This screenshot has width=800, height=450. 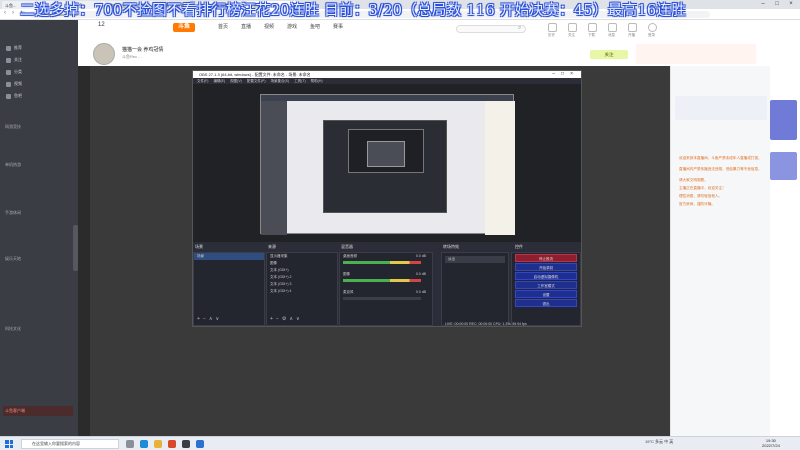 What do you see at coordinates (13, 126) in the screenshot?
I see `sidebar-section-title: 网游竞技` at bounding box center [13, 126].